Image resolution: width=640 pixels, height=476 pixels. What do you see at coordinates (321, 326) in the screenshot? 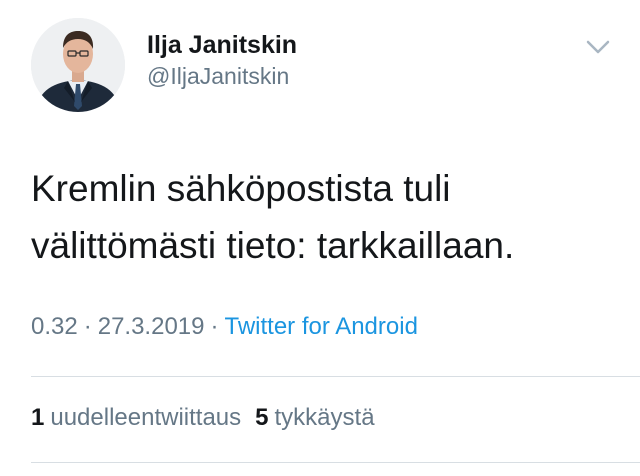
I see `tweet-source-link: Twitter for Android` at bounding box center [321, 326].